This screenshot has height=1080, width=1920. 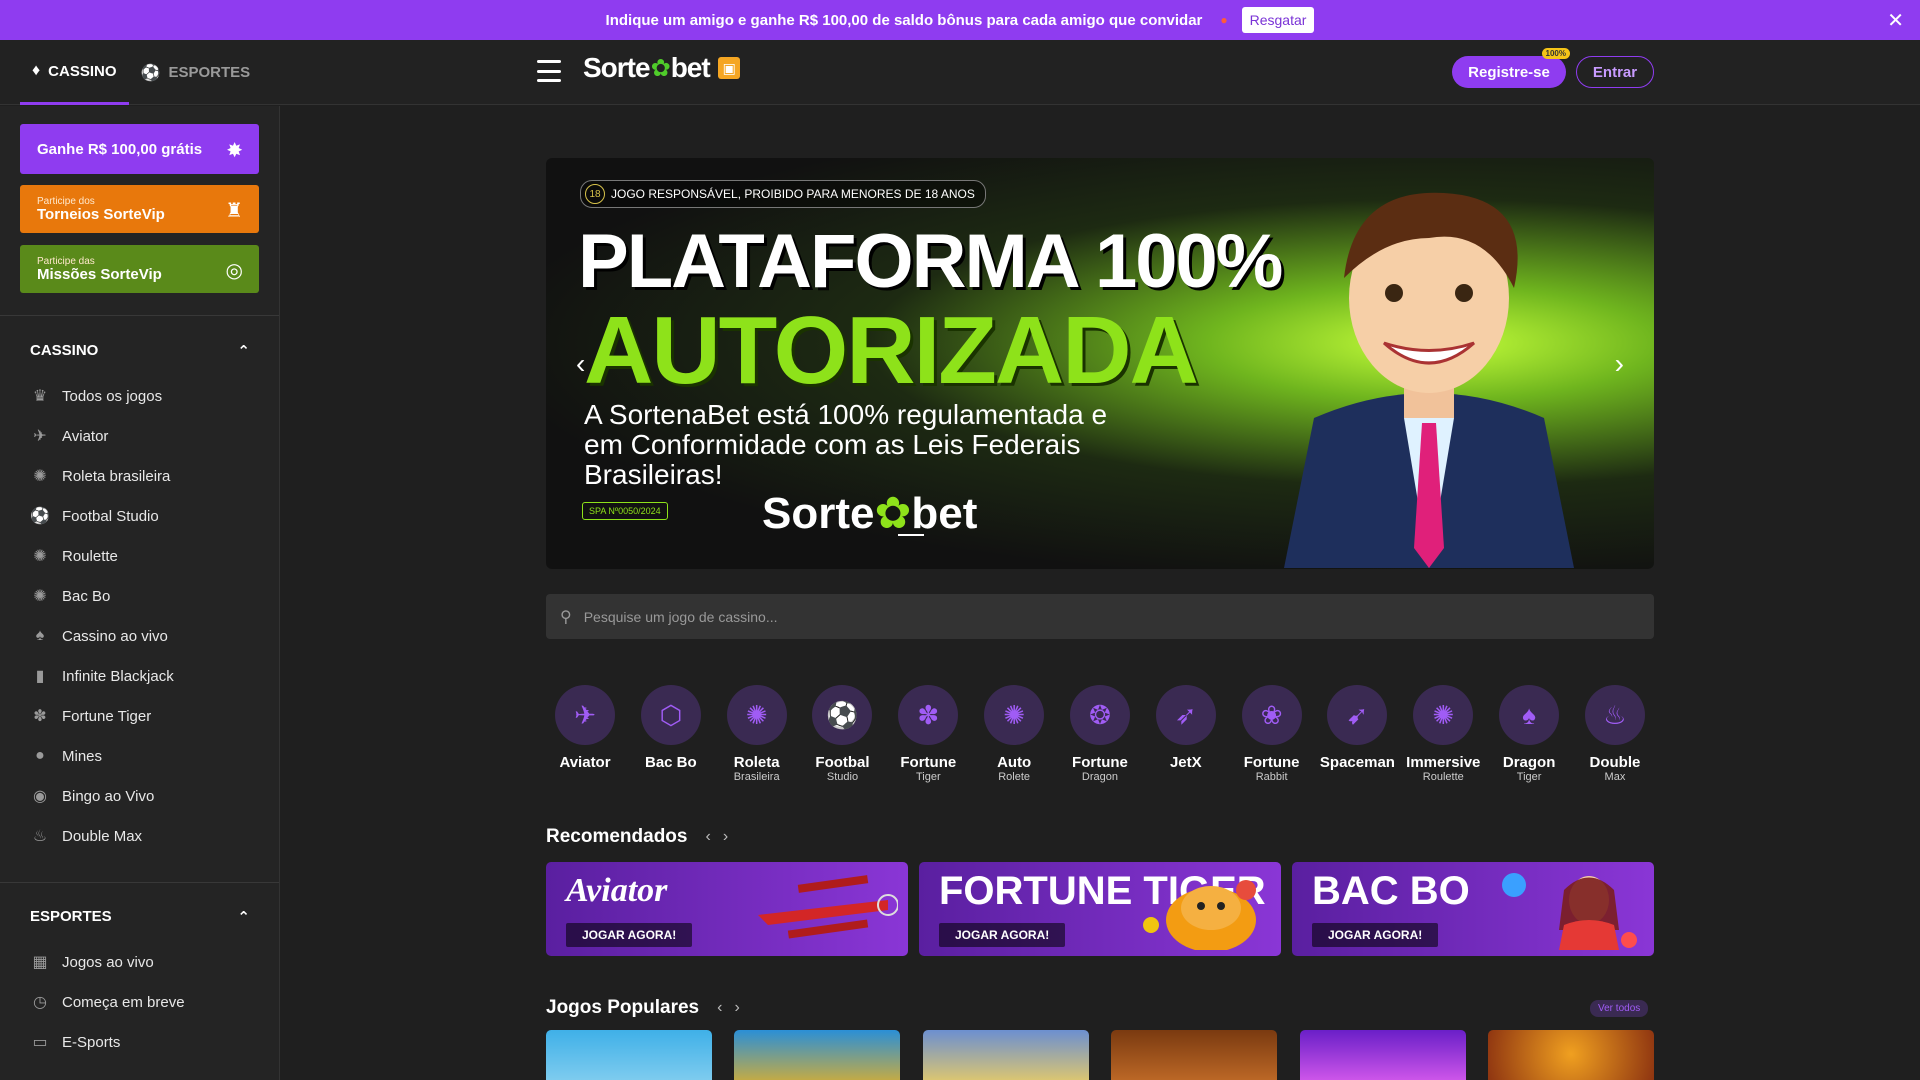 What do you see at coordinates (234, 271) in the screenshot?
I see `target-icon: ◎` at bounding box center [234, 271].